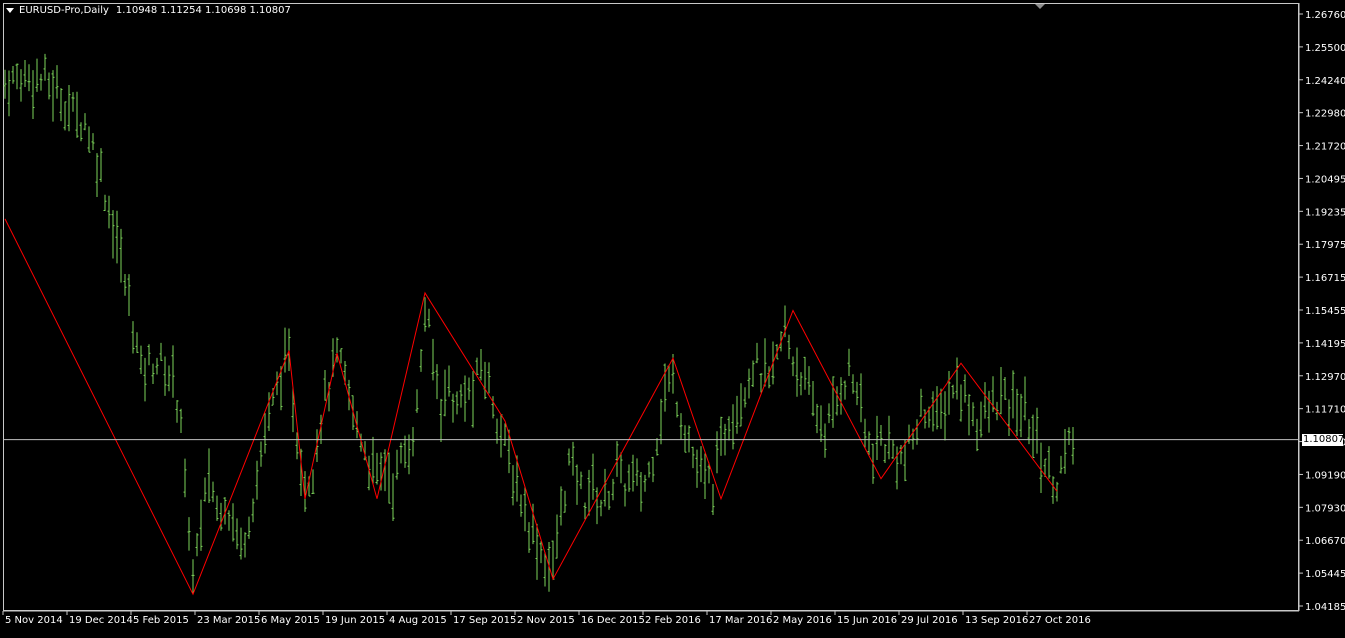 The height and width of the screenshot is (638, 1345). I want to click on x-tick-label: 17 Mar 2016, so click(740, 620).